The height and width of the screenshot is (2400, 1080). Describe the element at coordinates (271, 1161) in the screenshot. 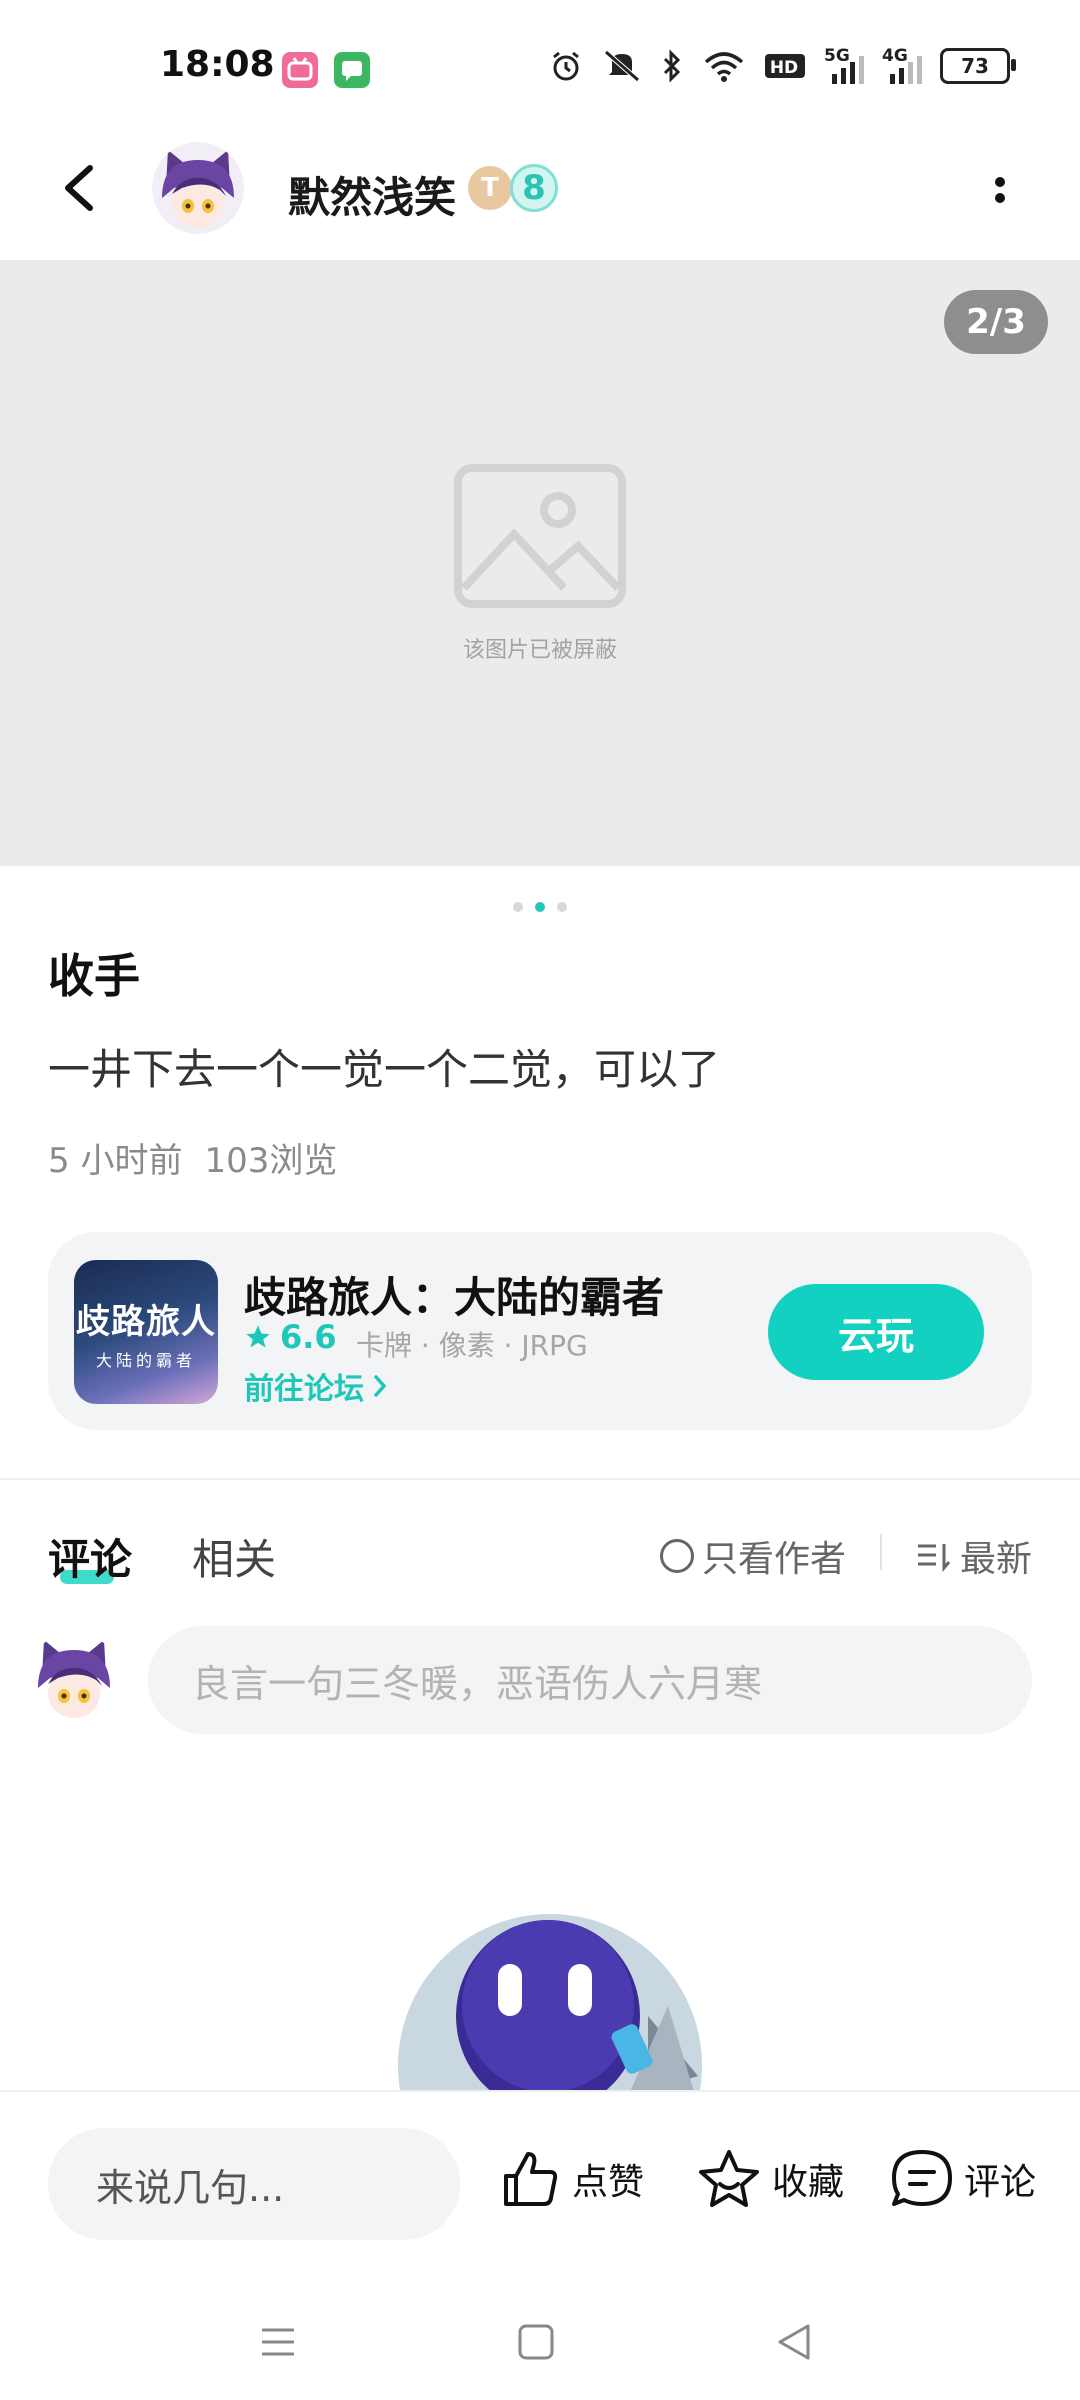

I see `post-views: 103浏览` at that location.